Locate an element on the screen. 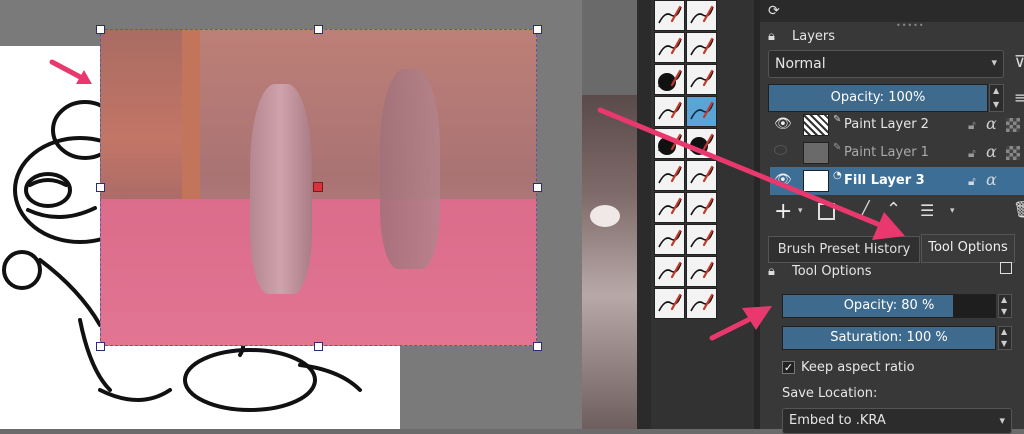 Image resolution: width=1024 pixels, height=434 pixels. secondary-canvas-bg is located at coordinates (609, 47).